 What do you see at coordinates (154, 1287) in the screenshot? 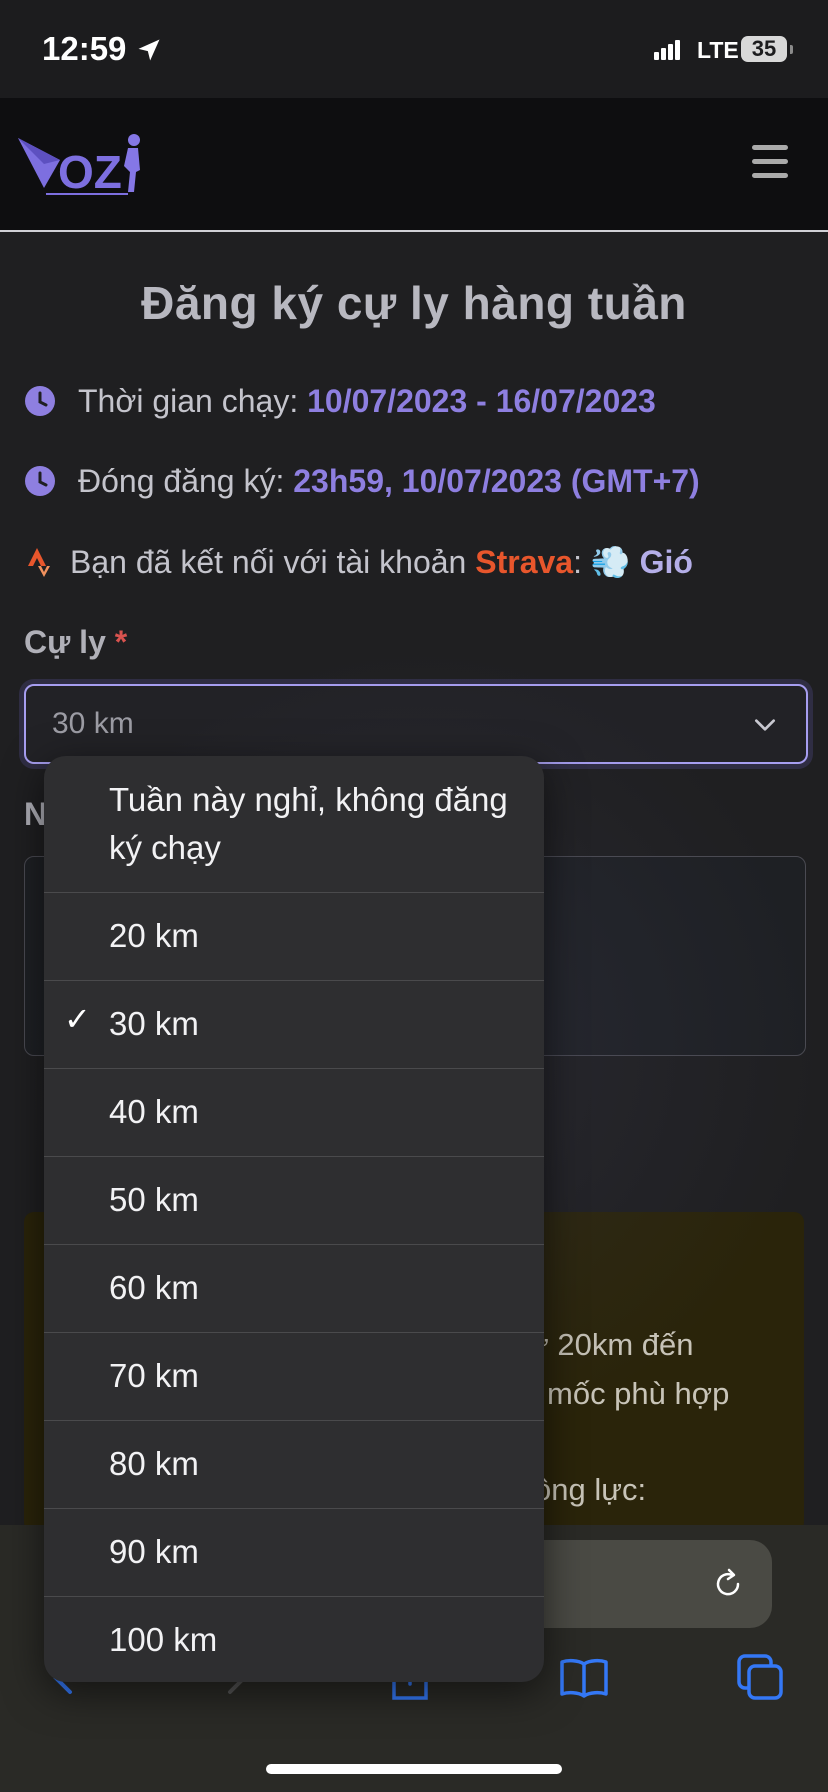
I see `dropdown-option-label: 60 km` at bounding box center [154, 1287].